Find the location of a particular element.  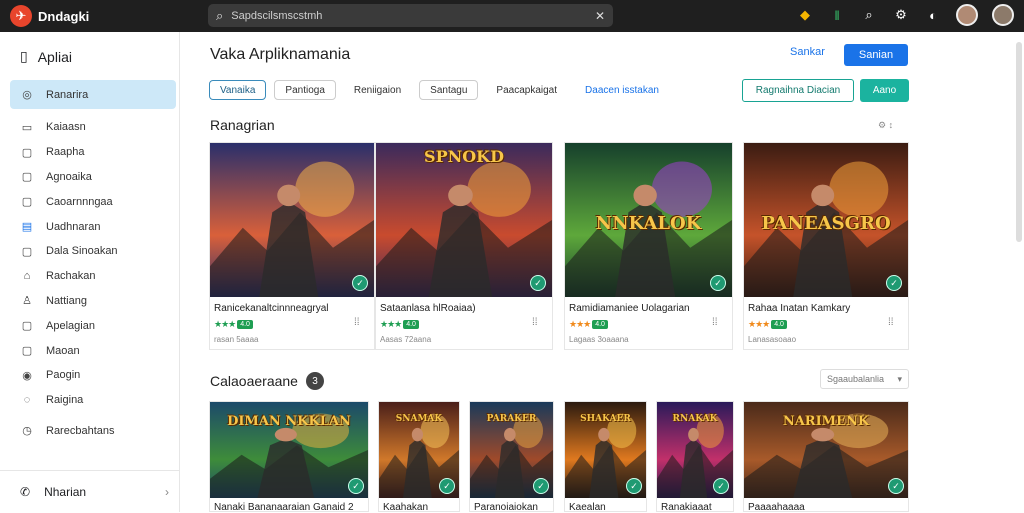

card-thumbnail: PANEASGRO ✓ is located at coordinates (826, 220).